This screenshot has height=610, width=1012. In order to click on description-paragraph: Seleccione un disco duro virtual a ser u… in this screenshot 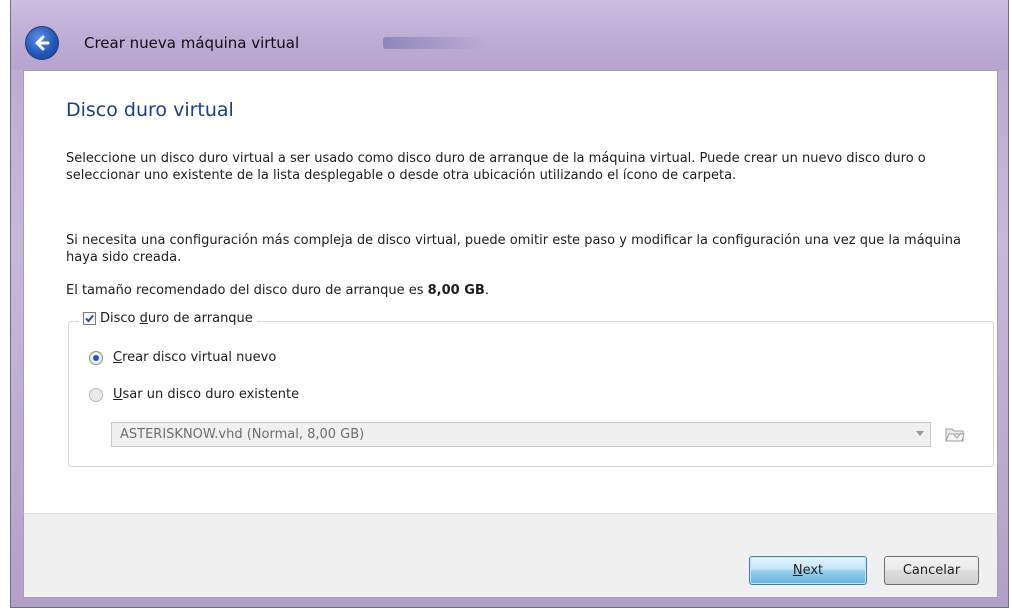, I will do `click(496, 167)`.